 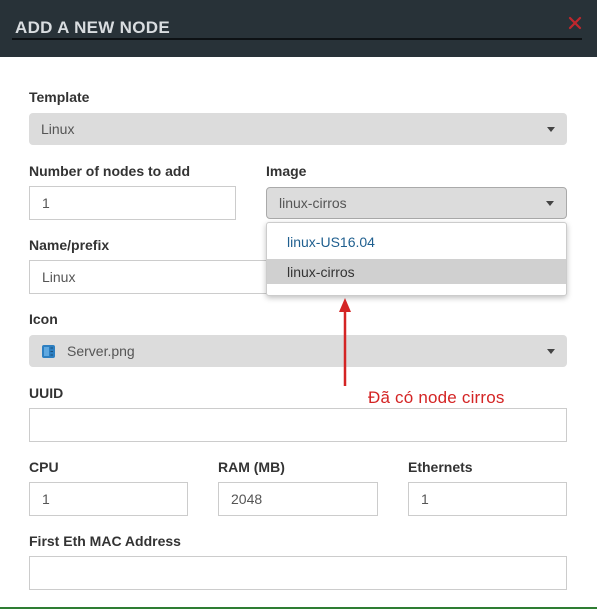 I want to click on server-icon, so click(x=48, y=351).